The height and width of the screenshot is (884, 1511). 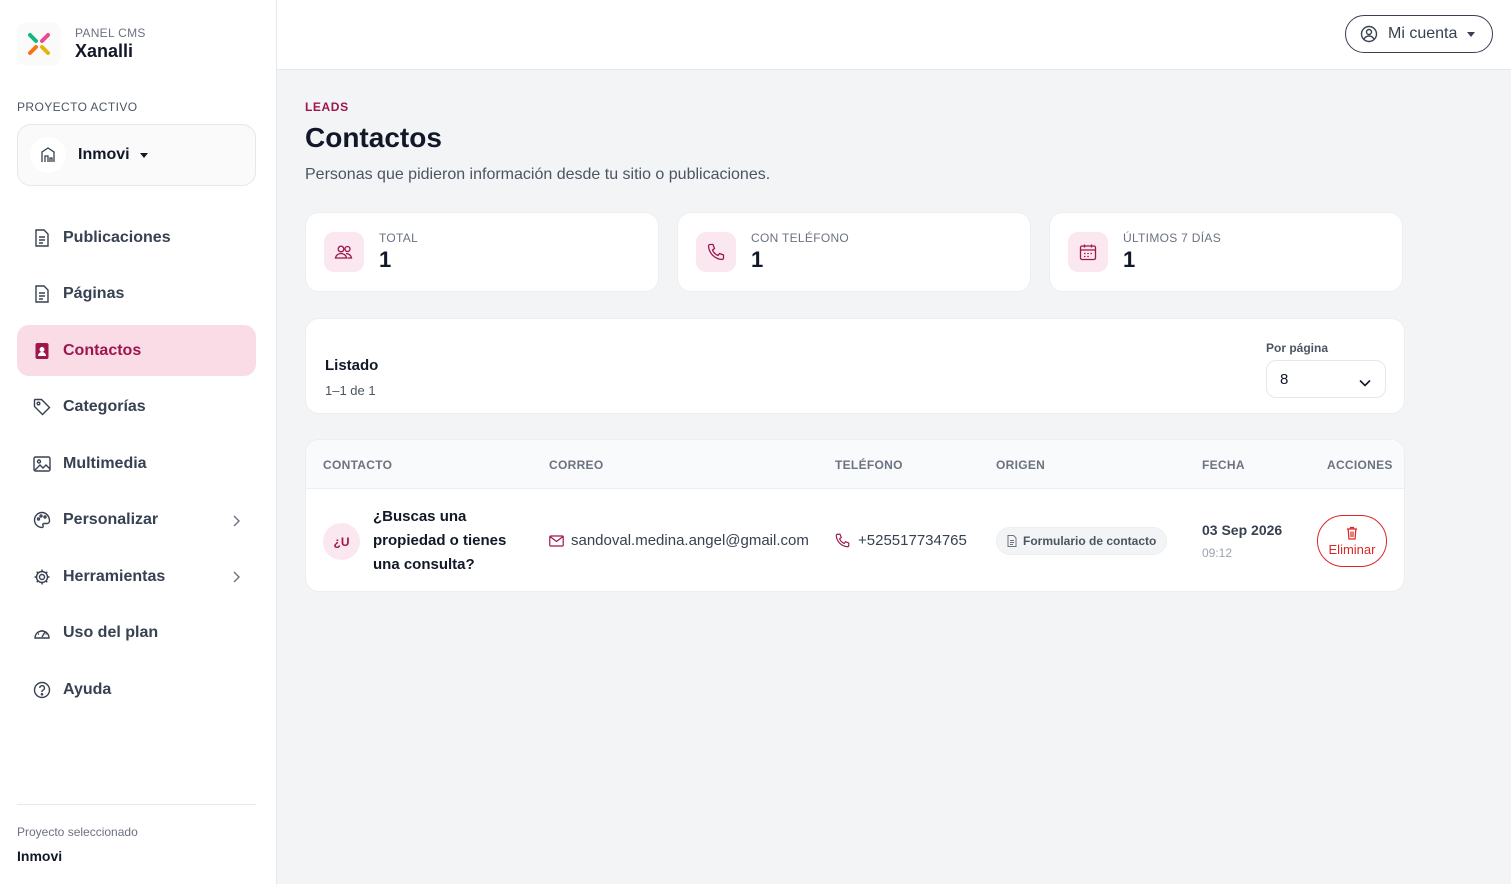 What do you see at coordinates (1326, 379) in the screenshot?
I see `per-page-select: 8` at bounding box center [1326, 379].